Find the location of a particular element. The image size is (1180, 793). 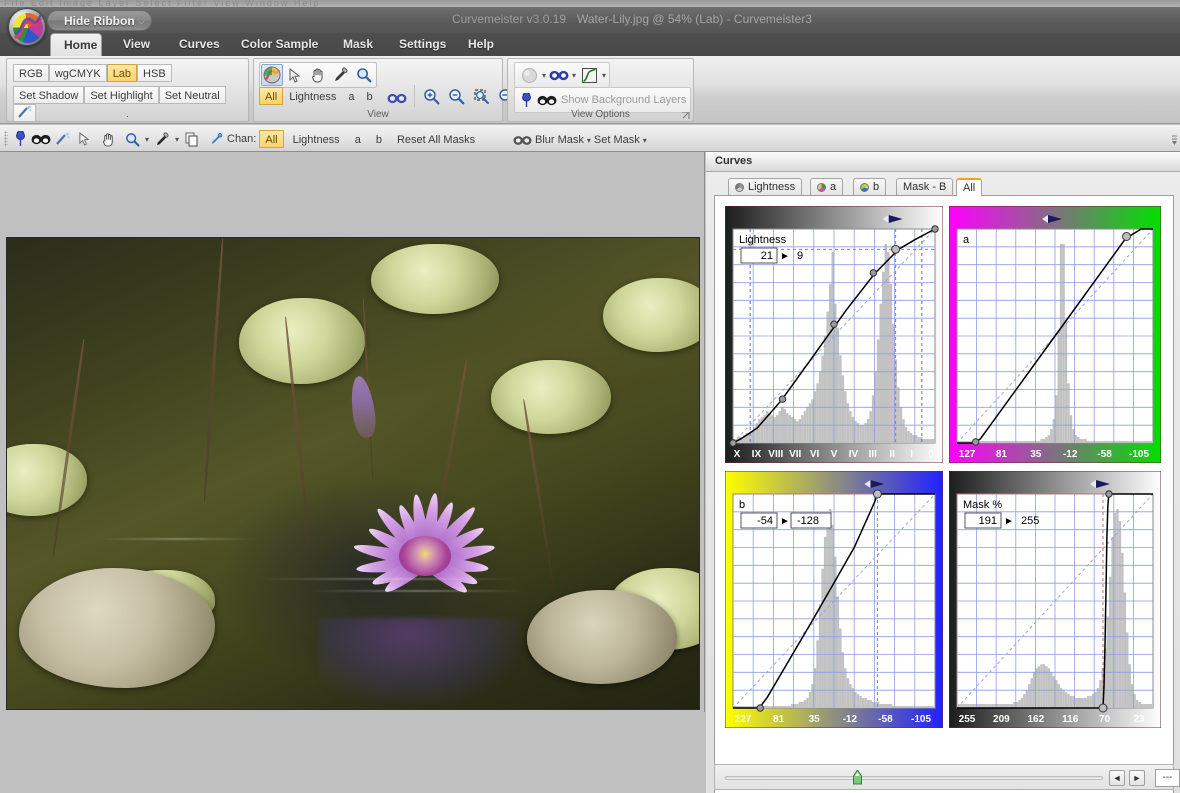

blur-mask-caret-icon: ▾ is located at coordinates (589, 140).